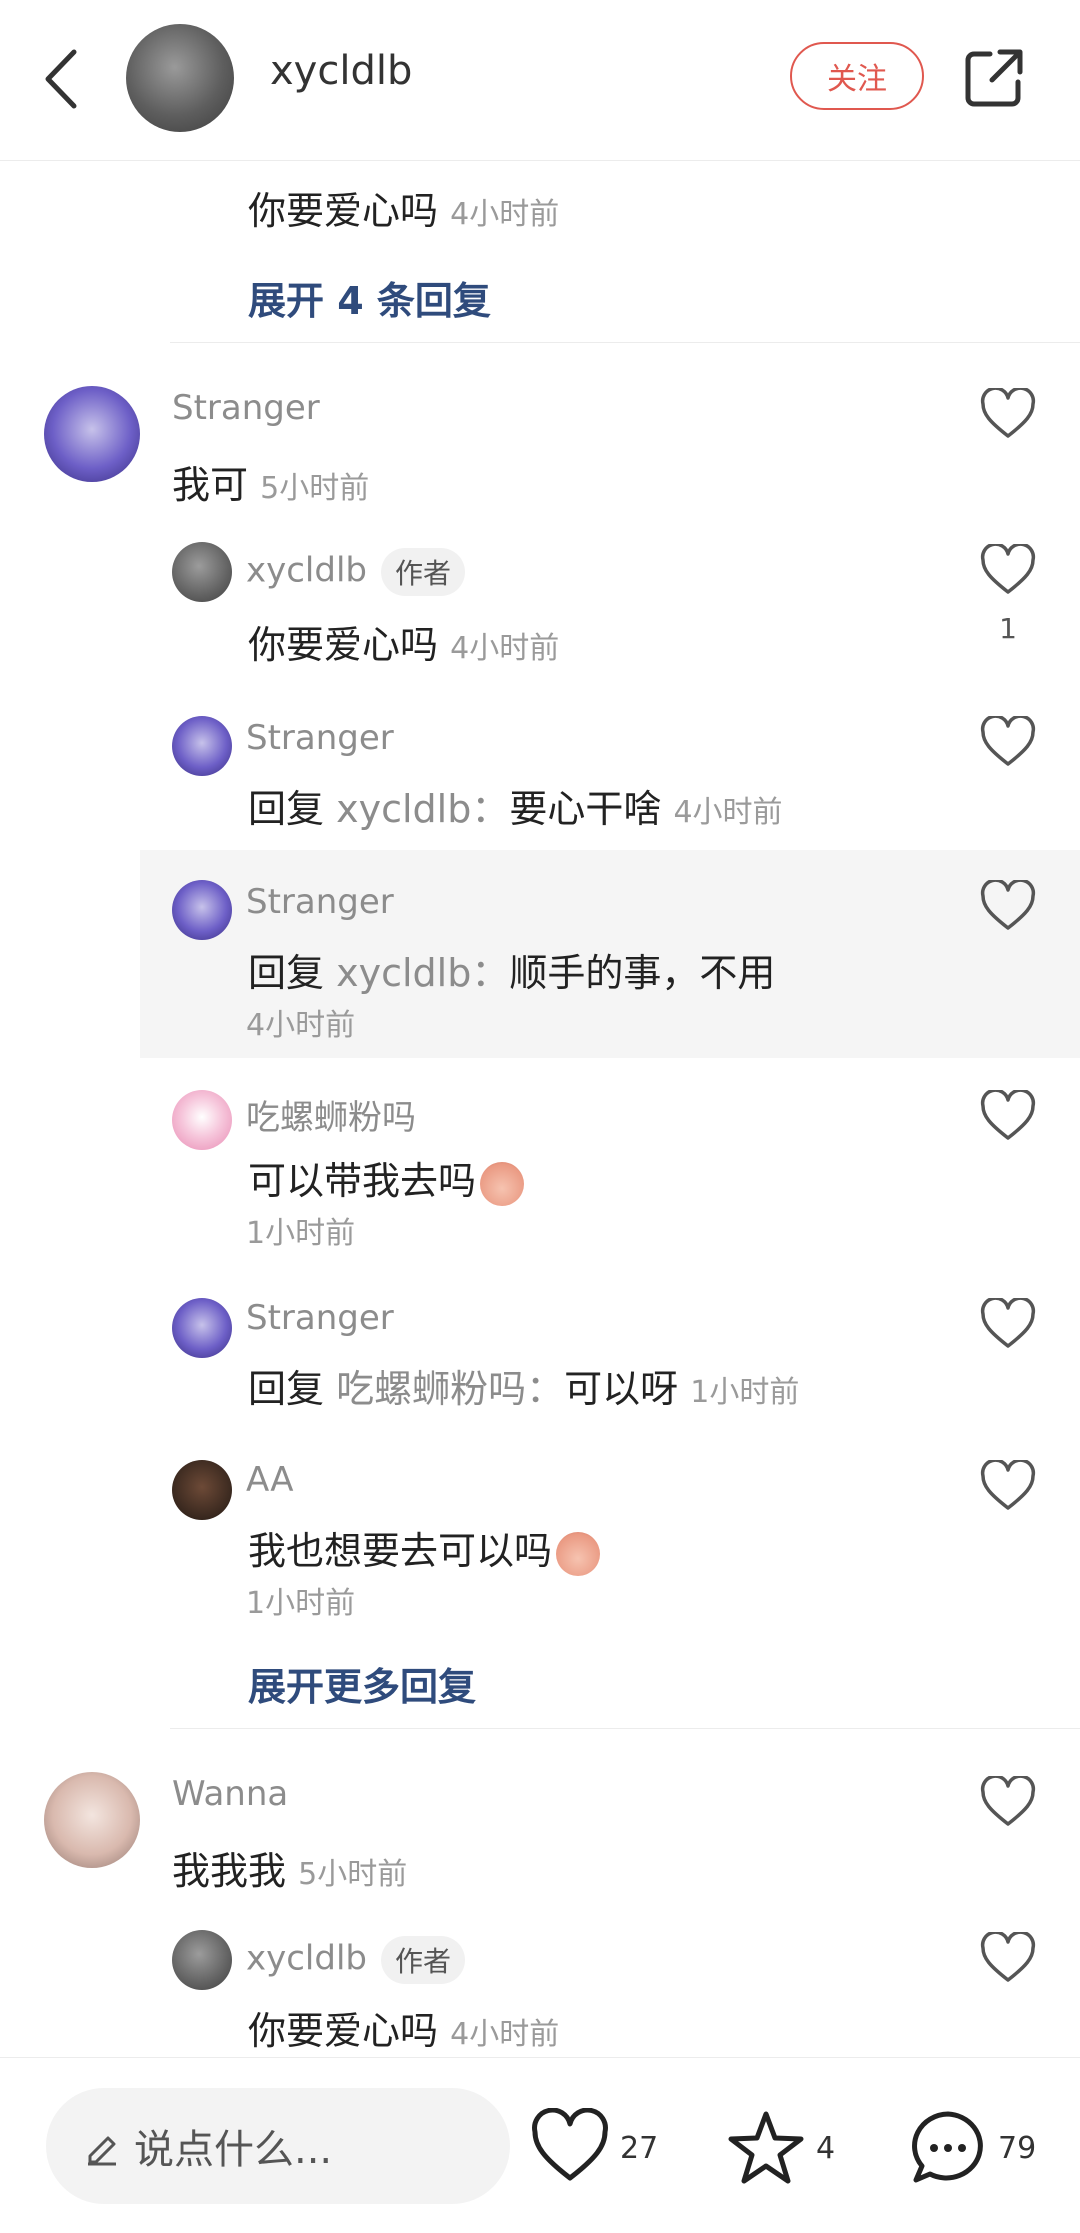 This screenshot has height=2233, width=1080. What do you see at coordinates (994, 78) in the screenshot?
I see `share-icon` at bounding box center [994, 78].